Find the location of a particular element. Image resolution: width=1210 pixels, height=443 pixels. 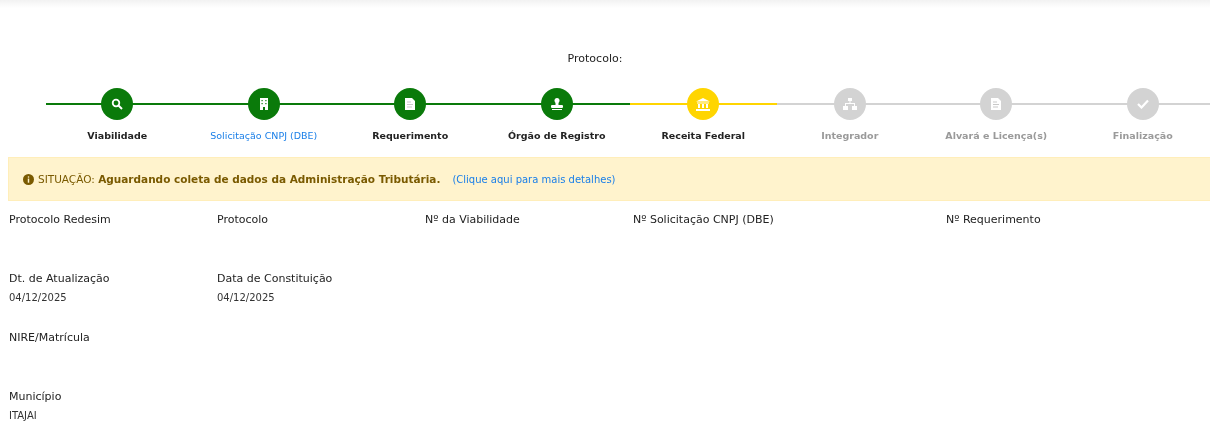

step-label: Requerimento is located at coordinates (410, 135).